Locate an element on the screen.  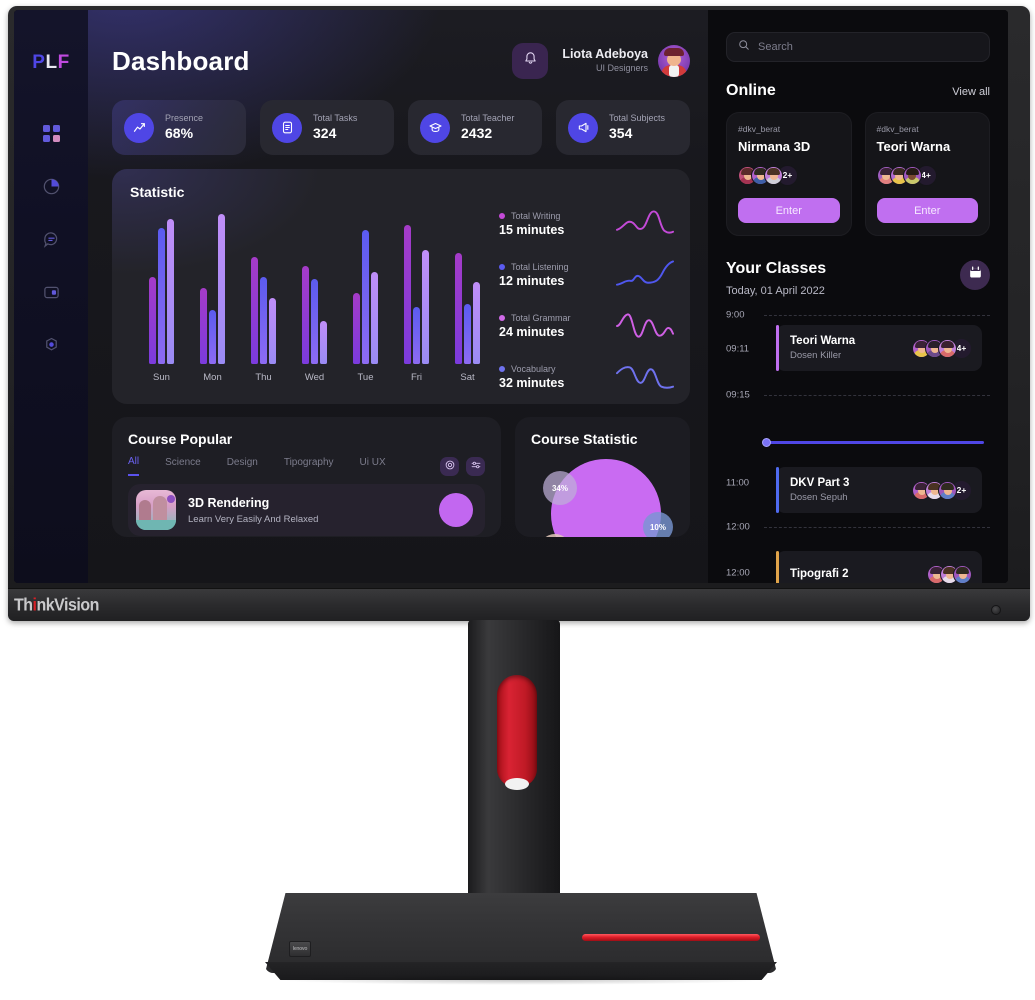
course-item-subtitle: Learn Very Easily And Relaxed is located at coordinates (253, 519).